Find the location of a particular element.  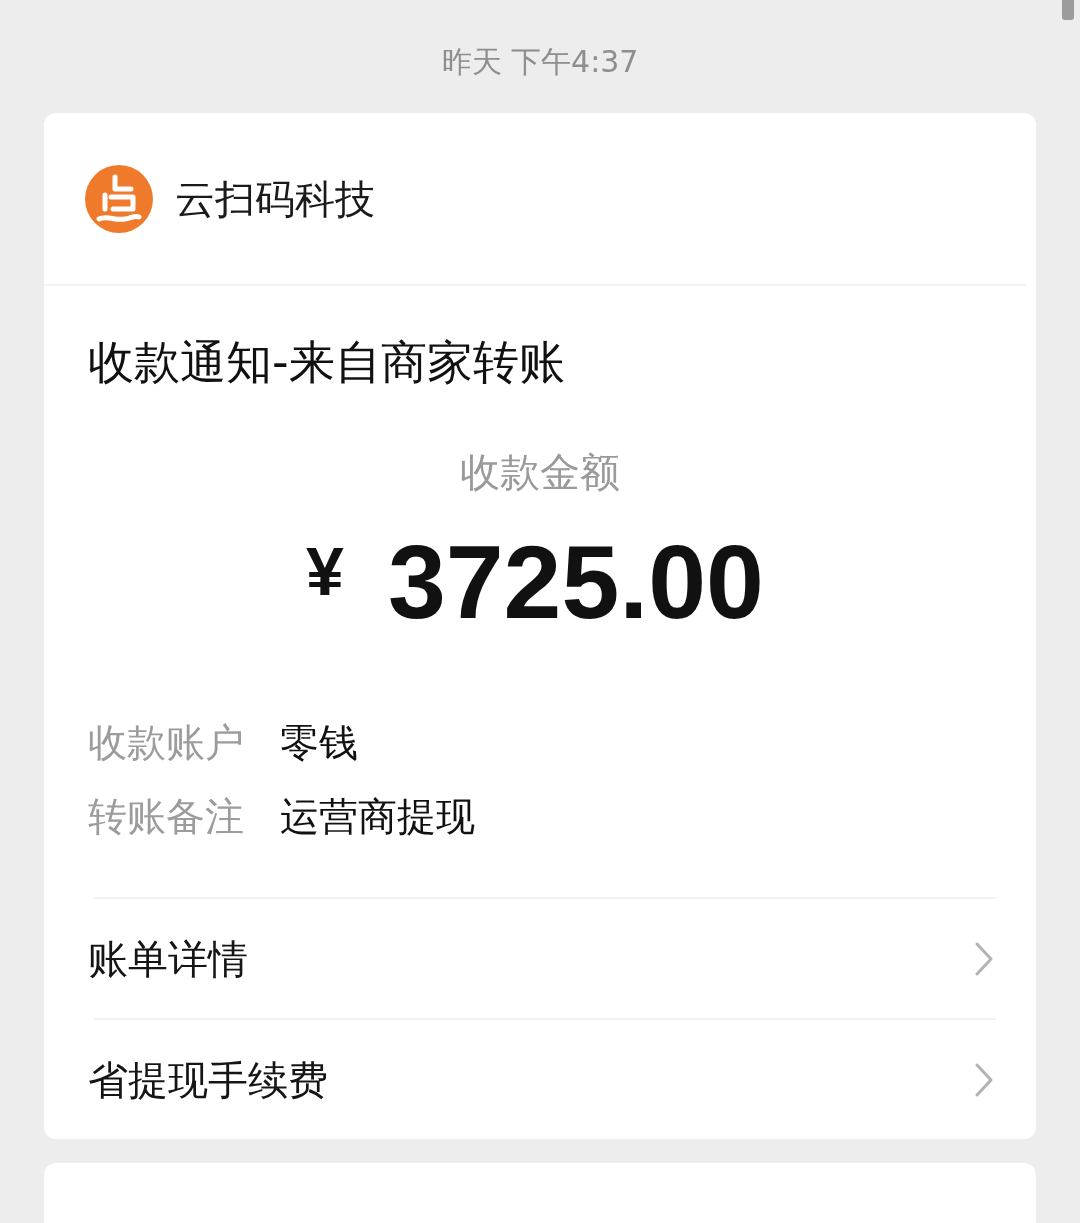

amount-value: 3725.00 is located at coordinates (575, 581).